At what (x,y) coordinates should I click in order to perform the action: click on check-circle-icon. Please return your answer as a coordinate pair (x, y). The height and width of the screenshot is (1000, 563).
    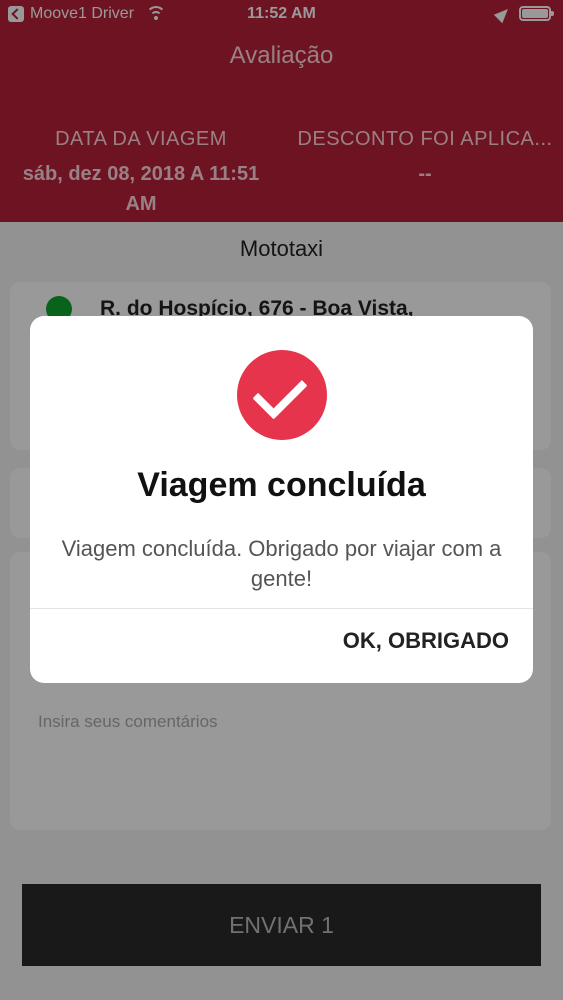
    Looking at the image, I should click on (282, 395).